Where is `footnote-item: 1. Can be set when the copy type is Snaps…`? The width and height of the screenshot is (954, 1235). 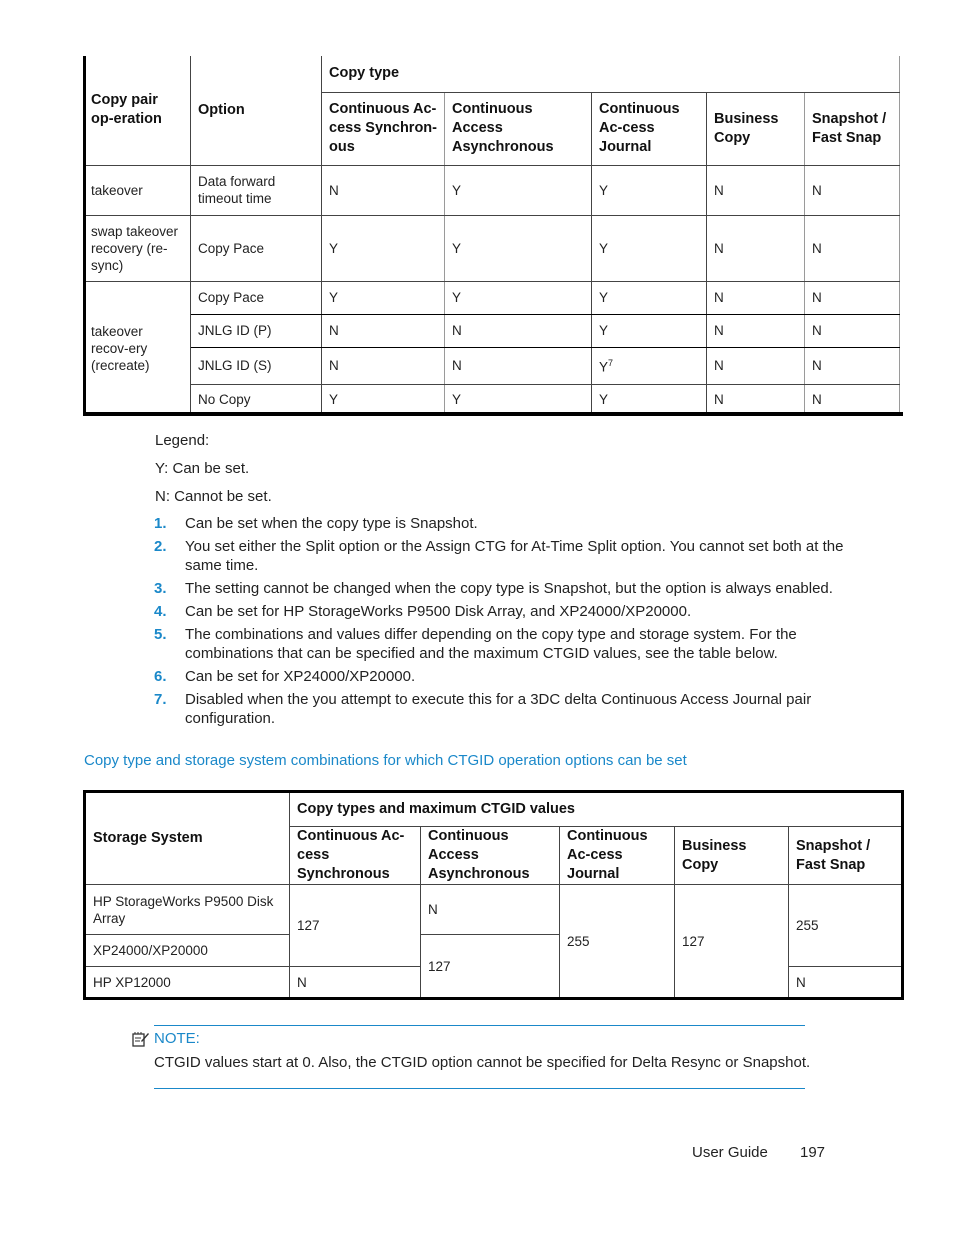
footnote-item: 1. Can be set when the copy type is Snaps… is located at coordinates (499, 523).